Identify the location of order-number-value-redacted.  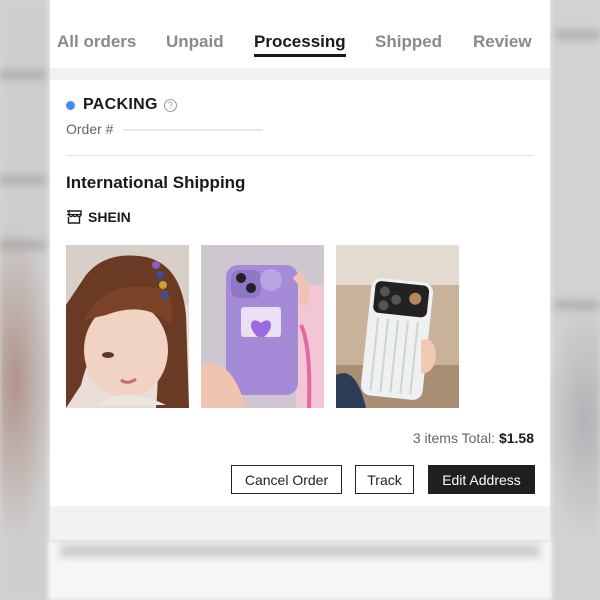
(193, 130).